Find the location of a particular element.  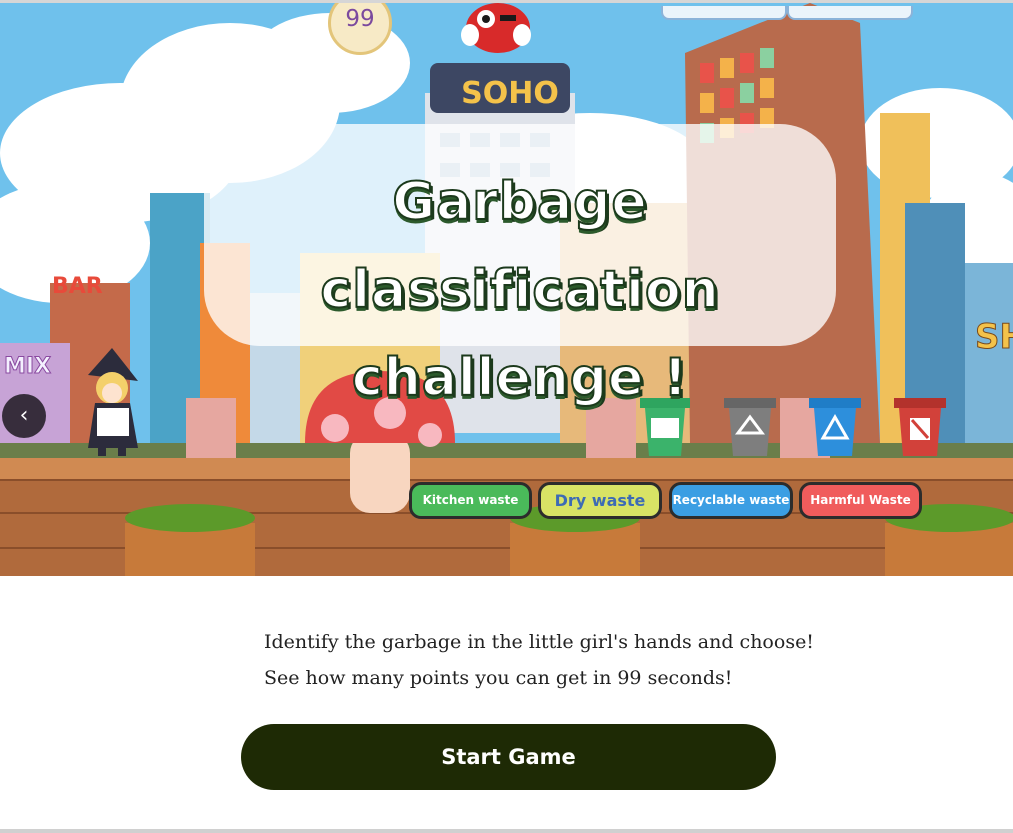

dry-waste-button: Dry waste is located at coordinates (600, 500).